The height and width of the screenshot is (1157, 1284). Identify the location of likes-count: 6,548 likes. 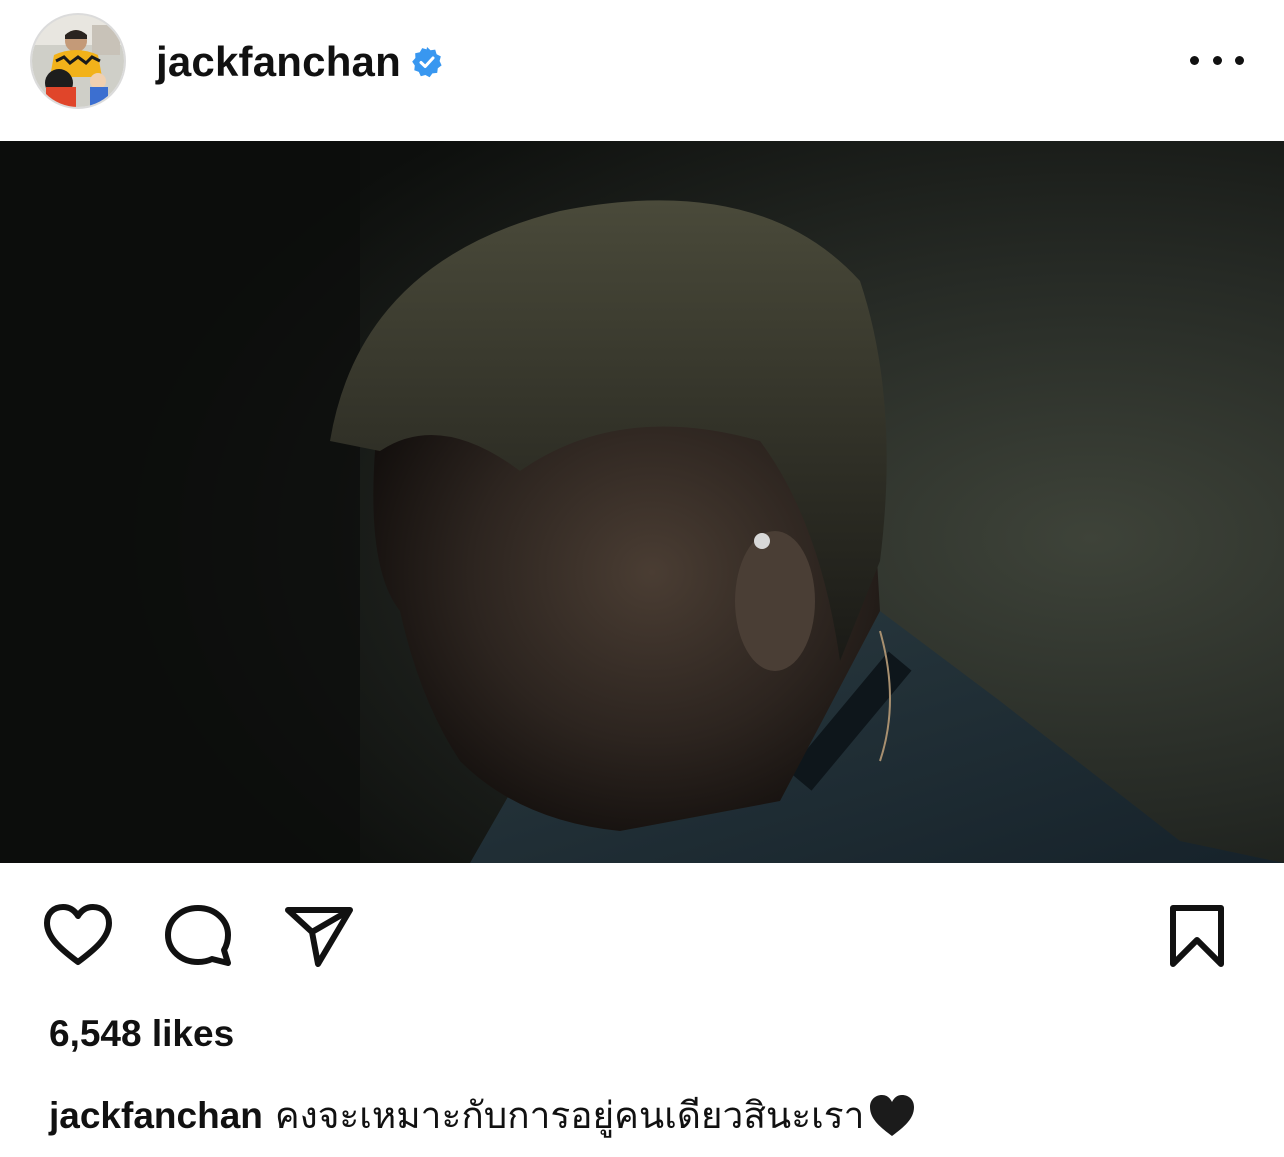
(141, 1034).